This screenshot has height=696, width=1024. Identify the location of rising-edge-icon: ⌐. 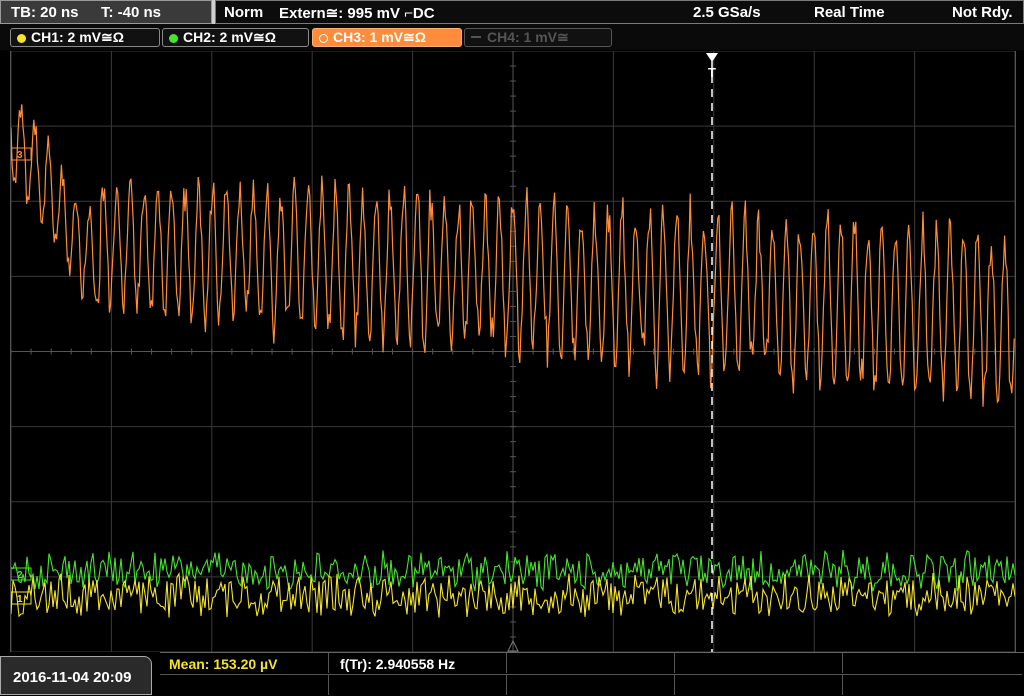
(408, 13).